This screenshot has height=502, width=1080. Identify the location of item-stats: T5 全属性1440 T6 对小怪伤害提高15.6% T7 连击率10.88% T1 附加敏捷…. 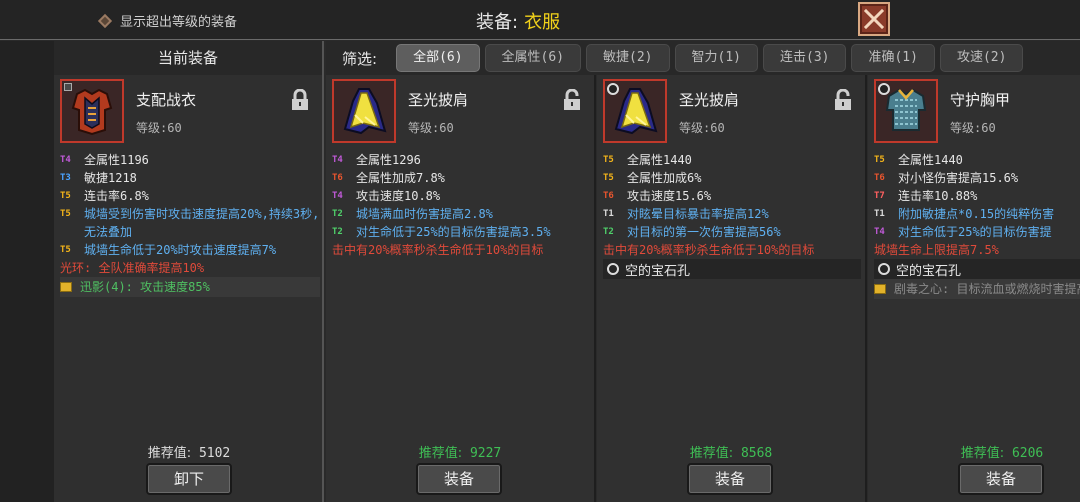
(977, 225).